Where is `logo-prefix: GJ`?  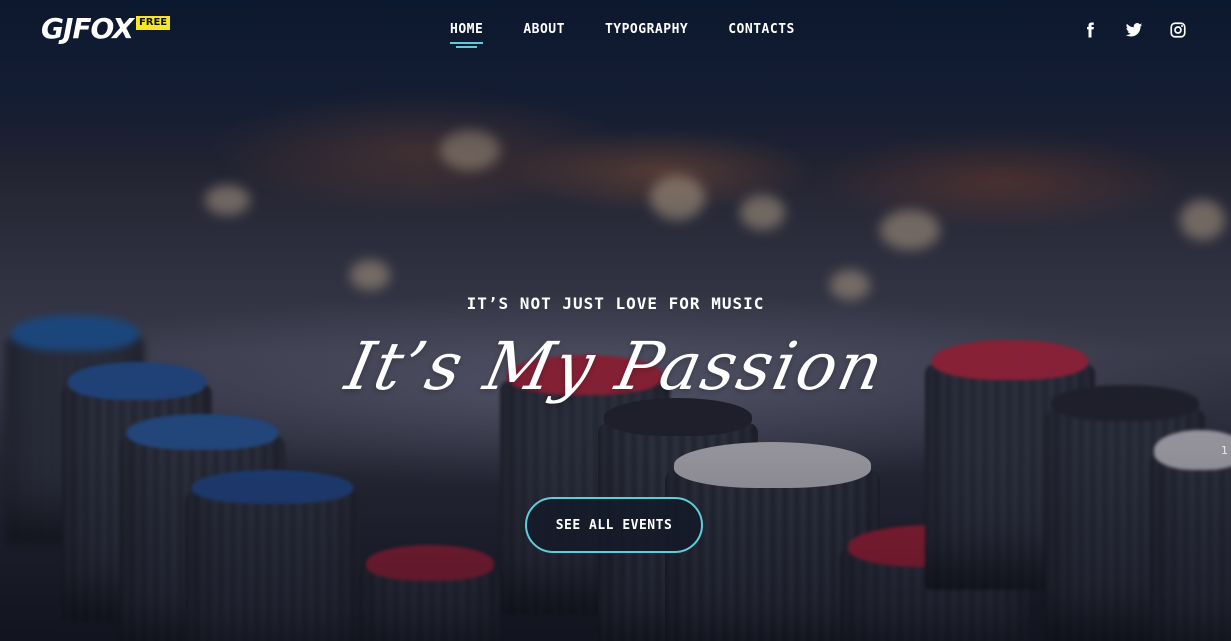
logo-prefix: GJ is located at coordinates (57, 28).